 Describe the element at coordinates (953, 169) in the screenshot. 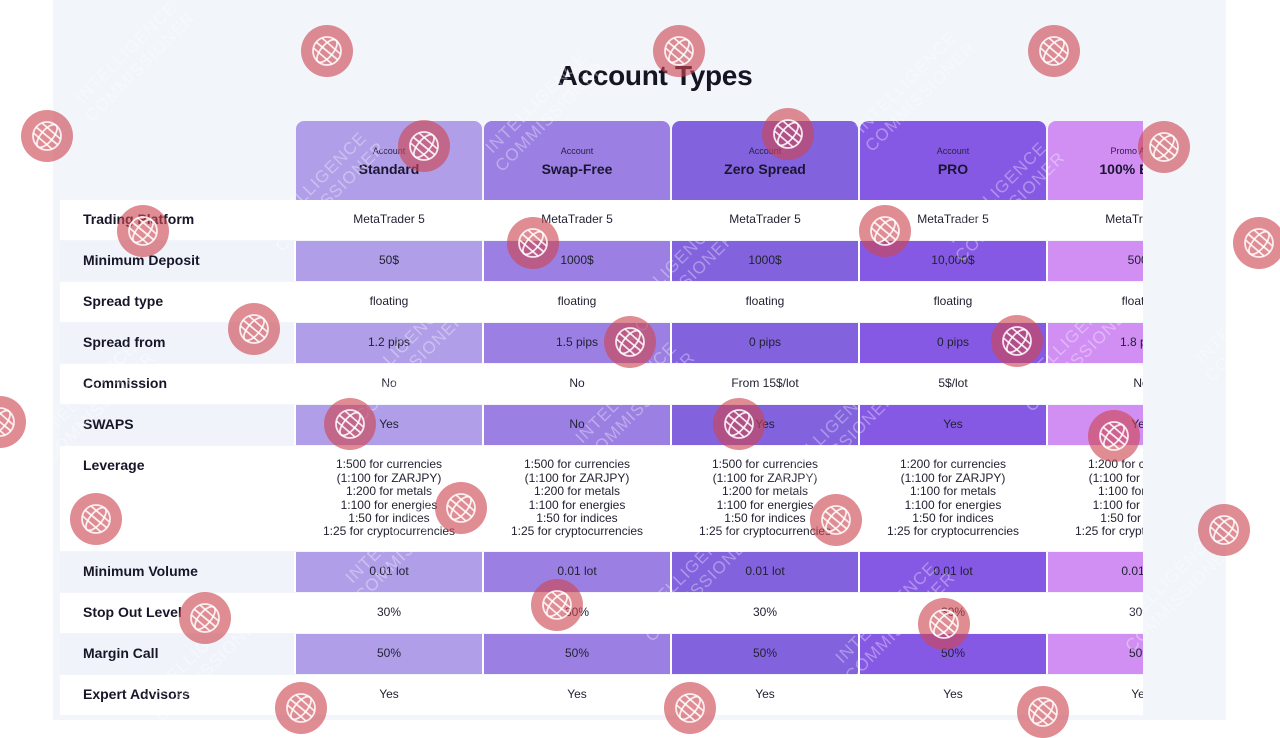

I see `account-name: PRO` at that location.